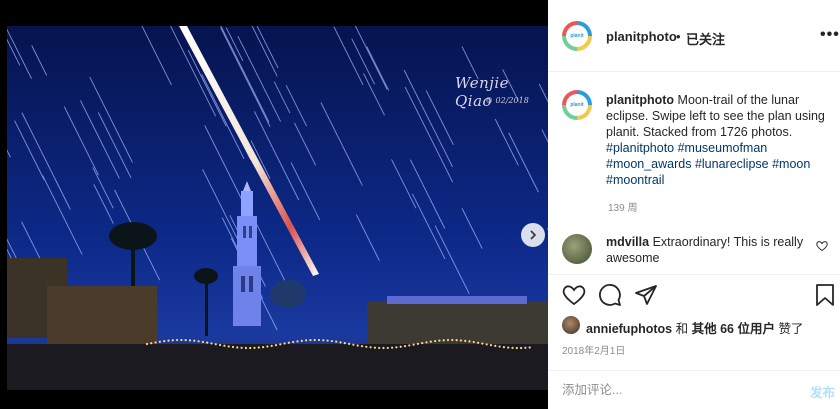 This screenshot has height=409, width=840. What do you see at coordinates (577, 36) in the screenshot?
I see `author-avatar: planit` at bounding box center [577, 36].